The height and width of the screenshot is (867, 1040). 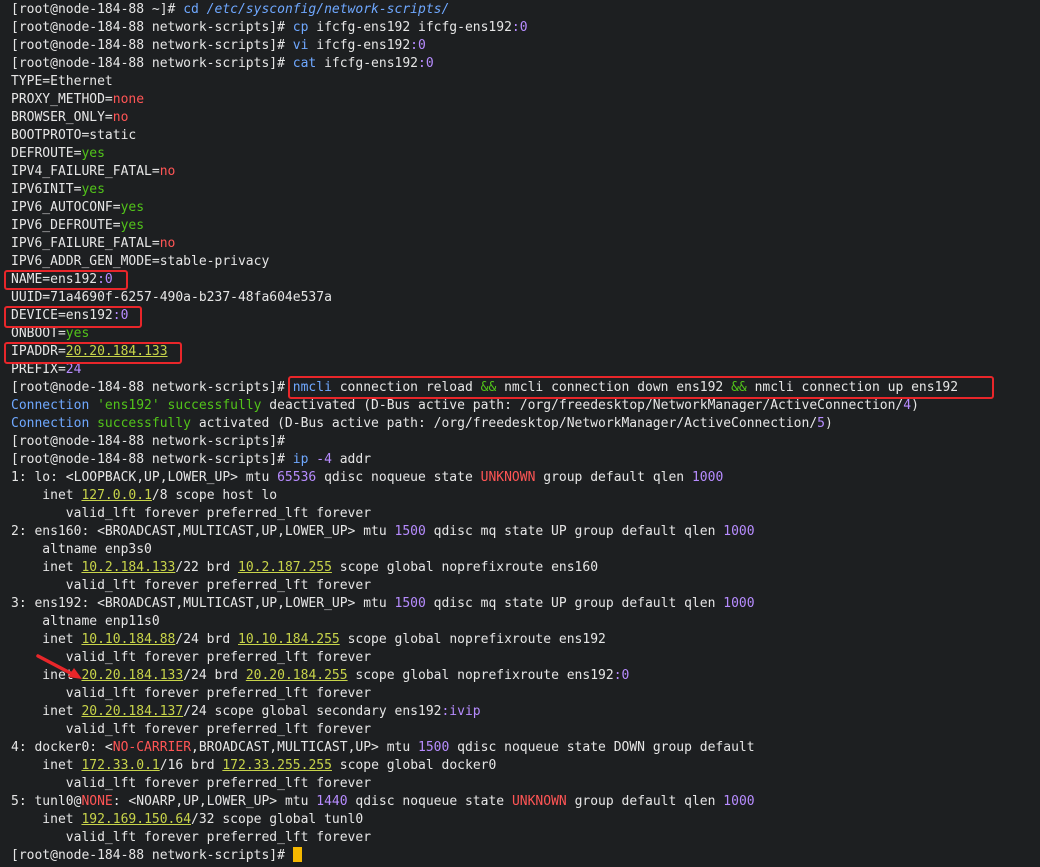 What do you see at coordinates (97, 801) in the screenshot?
I see `terminal-text: NONE` at bounding box center [97, 801].